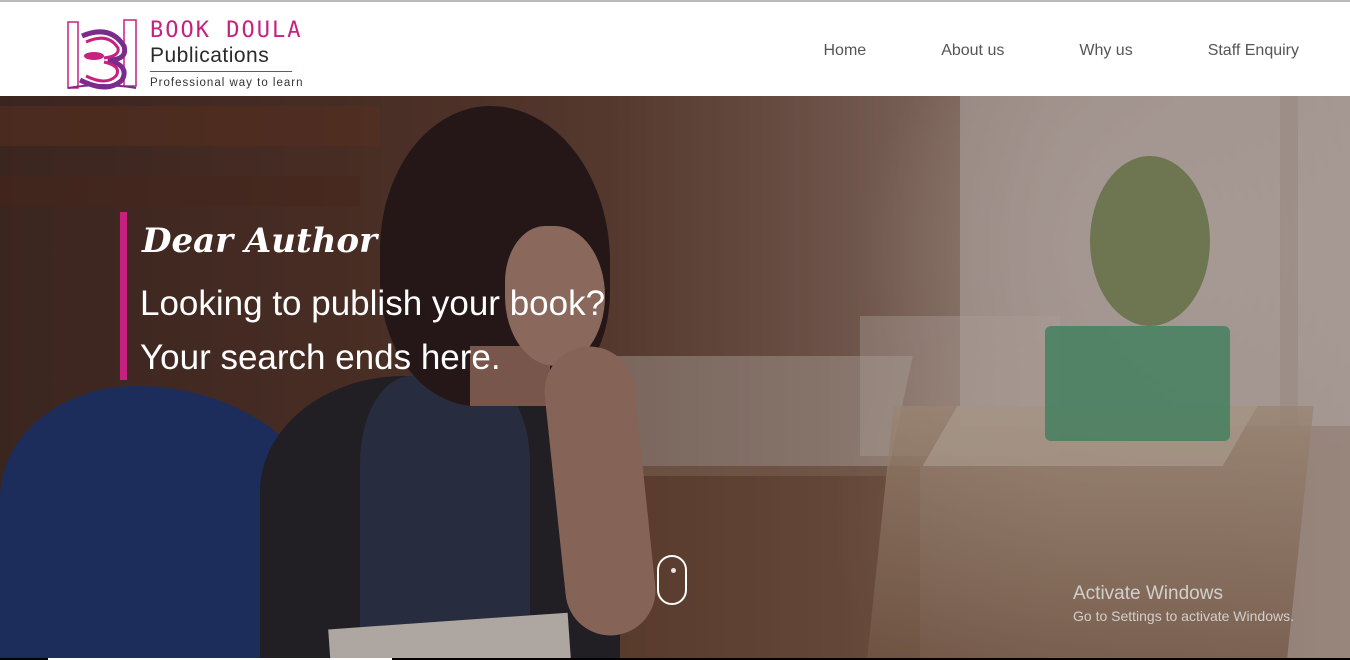 This screenshot has height=660, width=1350. What do you see at coordinates (1183, 616) in the screenshot?
I see `activate-windows-subtitle: Go to Settings to activate Windows.` at bounding box center [1183, 616].